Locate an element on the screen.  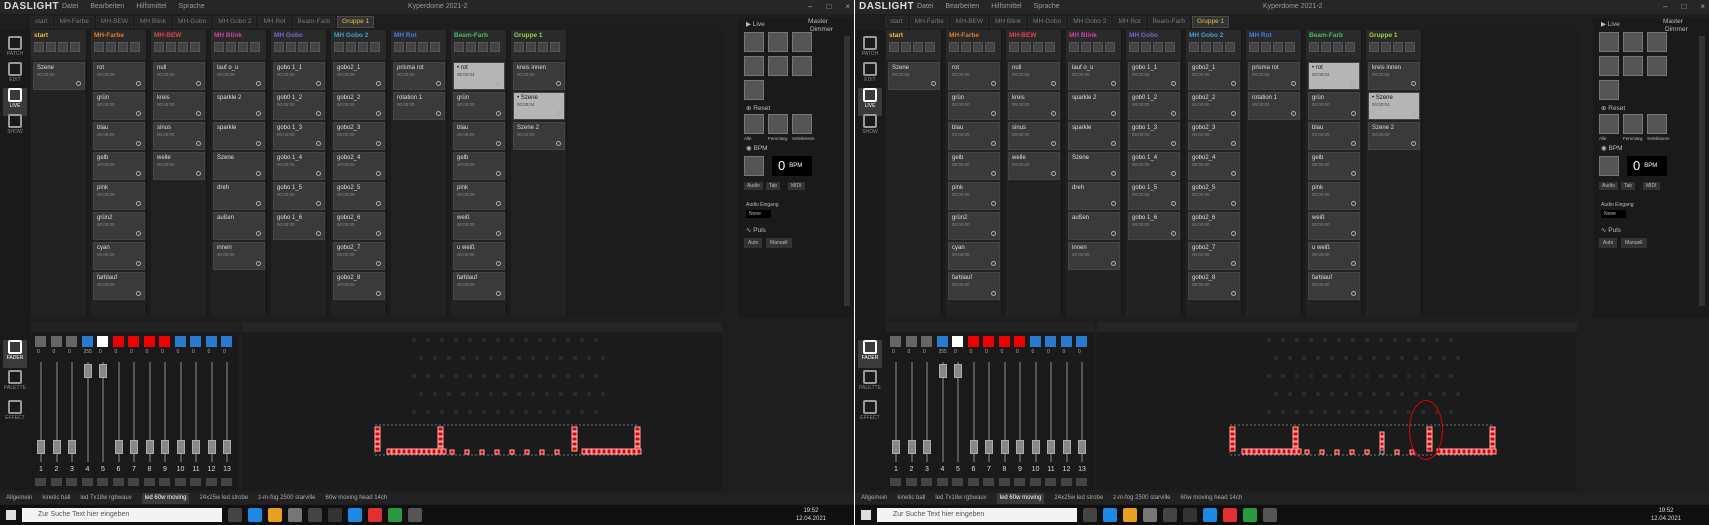
nav-fader: FADER is located at coordinates (15, 354).